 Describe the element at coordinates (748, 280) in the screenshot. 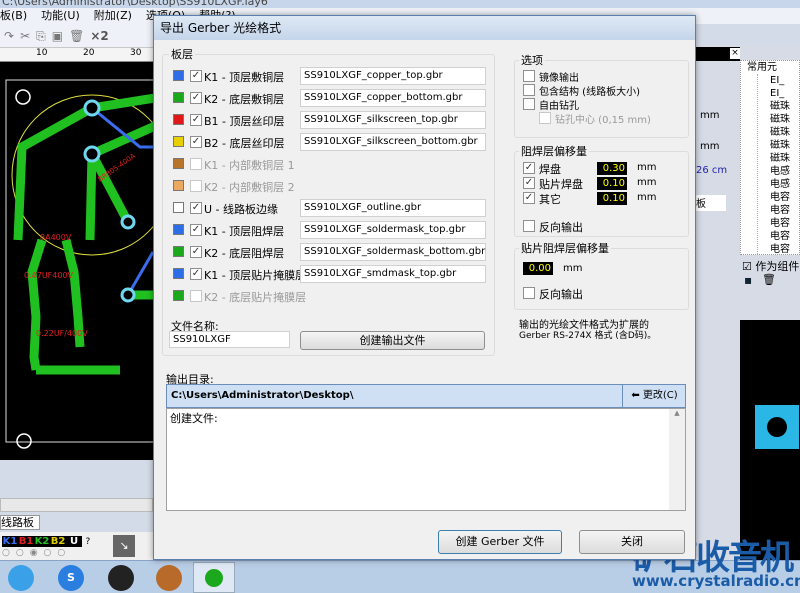

I see `save-icon: ▪` at that location.